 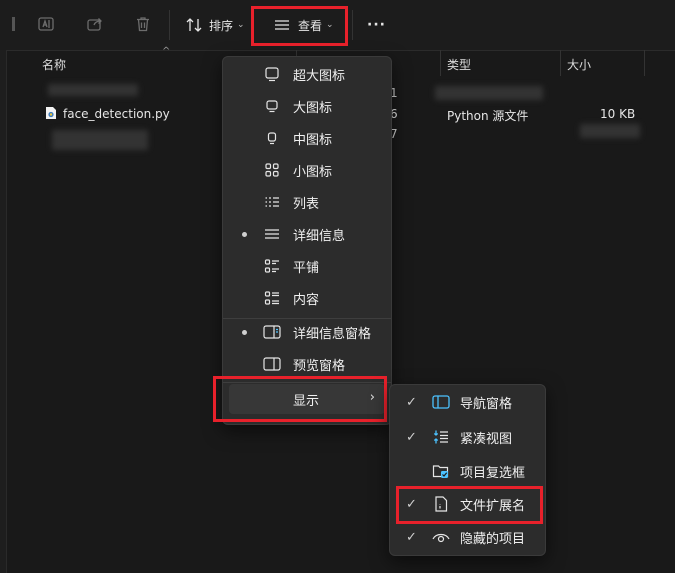 I want to click on menu-item-tiles: 平铺, so click(x=307, y=266).